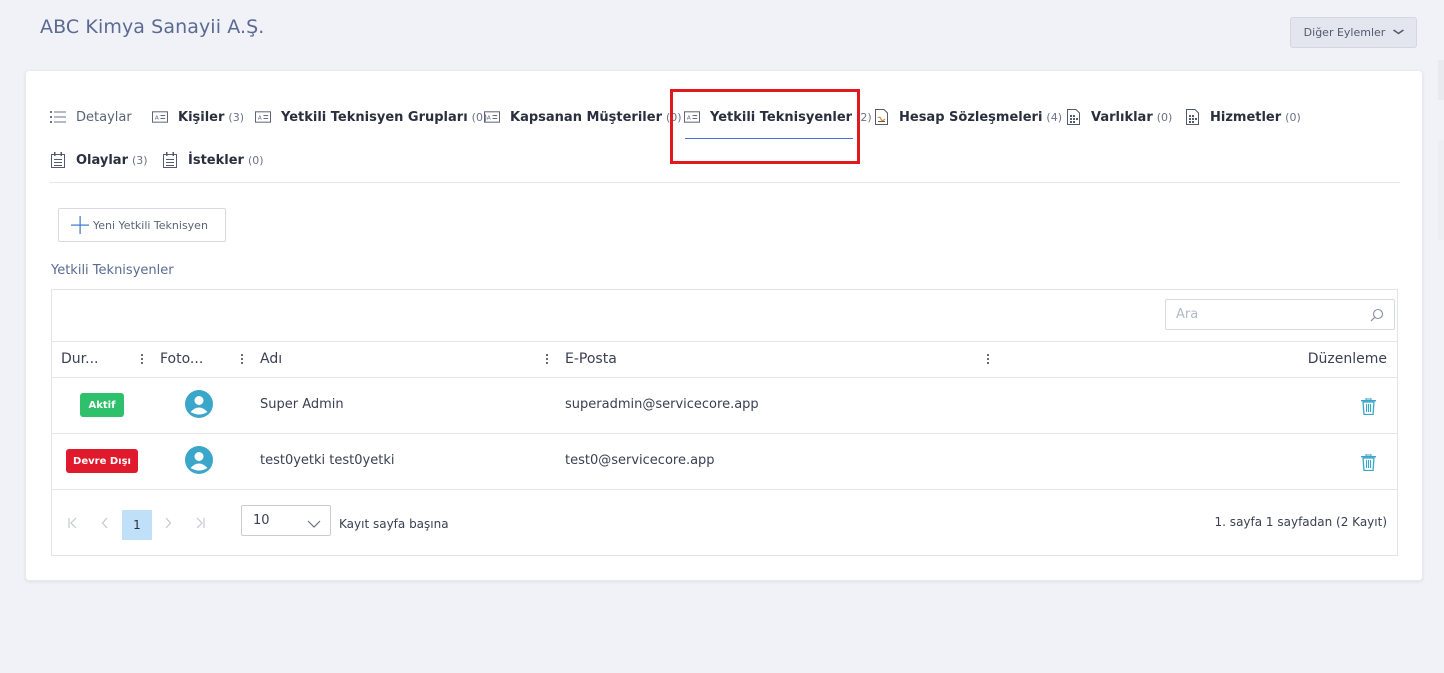 This screenshot has width=1444, height=673. Describe the element at coordinates (1300, 522) in the screenshot. I see `page-summary: 1. sayfa 1 sayfadan (2 Kayıt)` at that location.